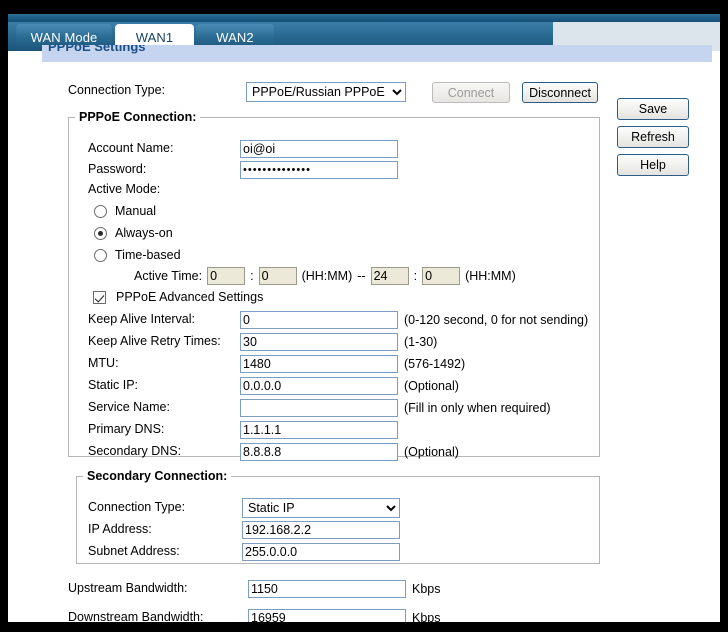 This screenshot has height=632, width=728. I want to click on tab-wan2-label: WAN2, so click(235, 37).